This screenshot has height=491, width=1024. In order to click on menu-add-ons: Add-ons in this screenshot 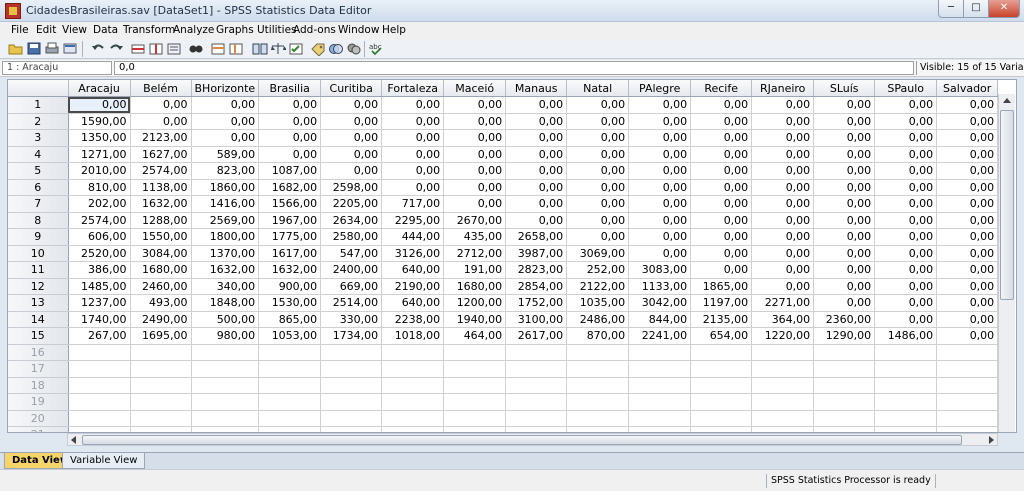, I will do `click(314, 30)`.